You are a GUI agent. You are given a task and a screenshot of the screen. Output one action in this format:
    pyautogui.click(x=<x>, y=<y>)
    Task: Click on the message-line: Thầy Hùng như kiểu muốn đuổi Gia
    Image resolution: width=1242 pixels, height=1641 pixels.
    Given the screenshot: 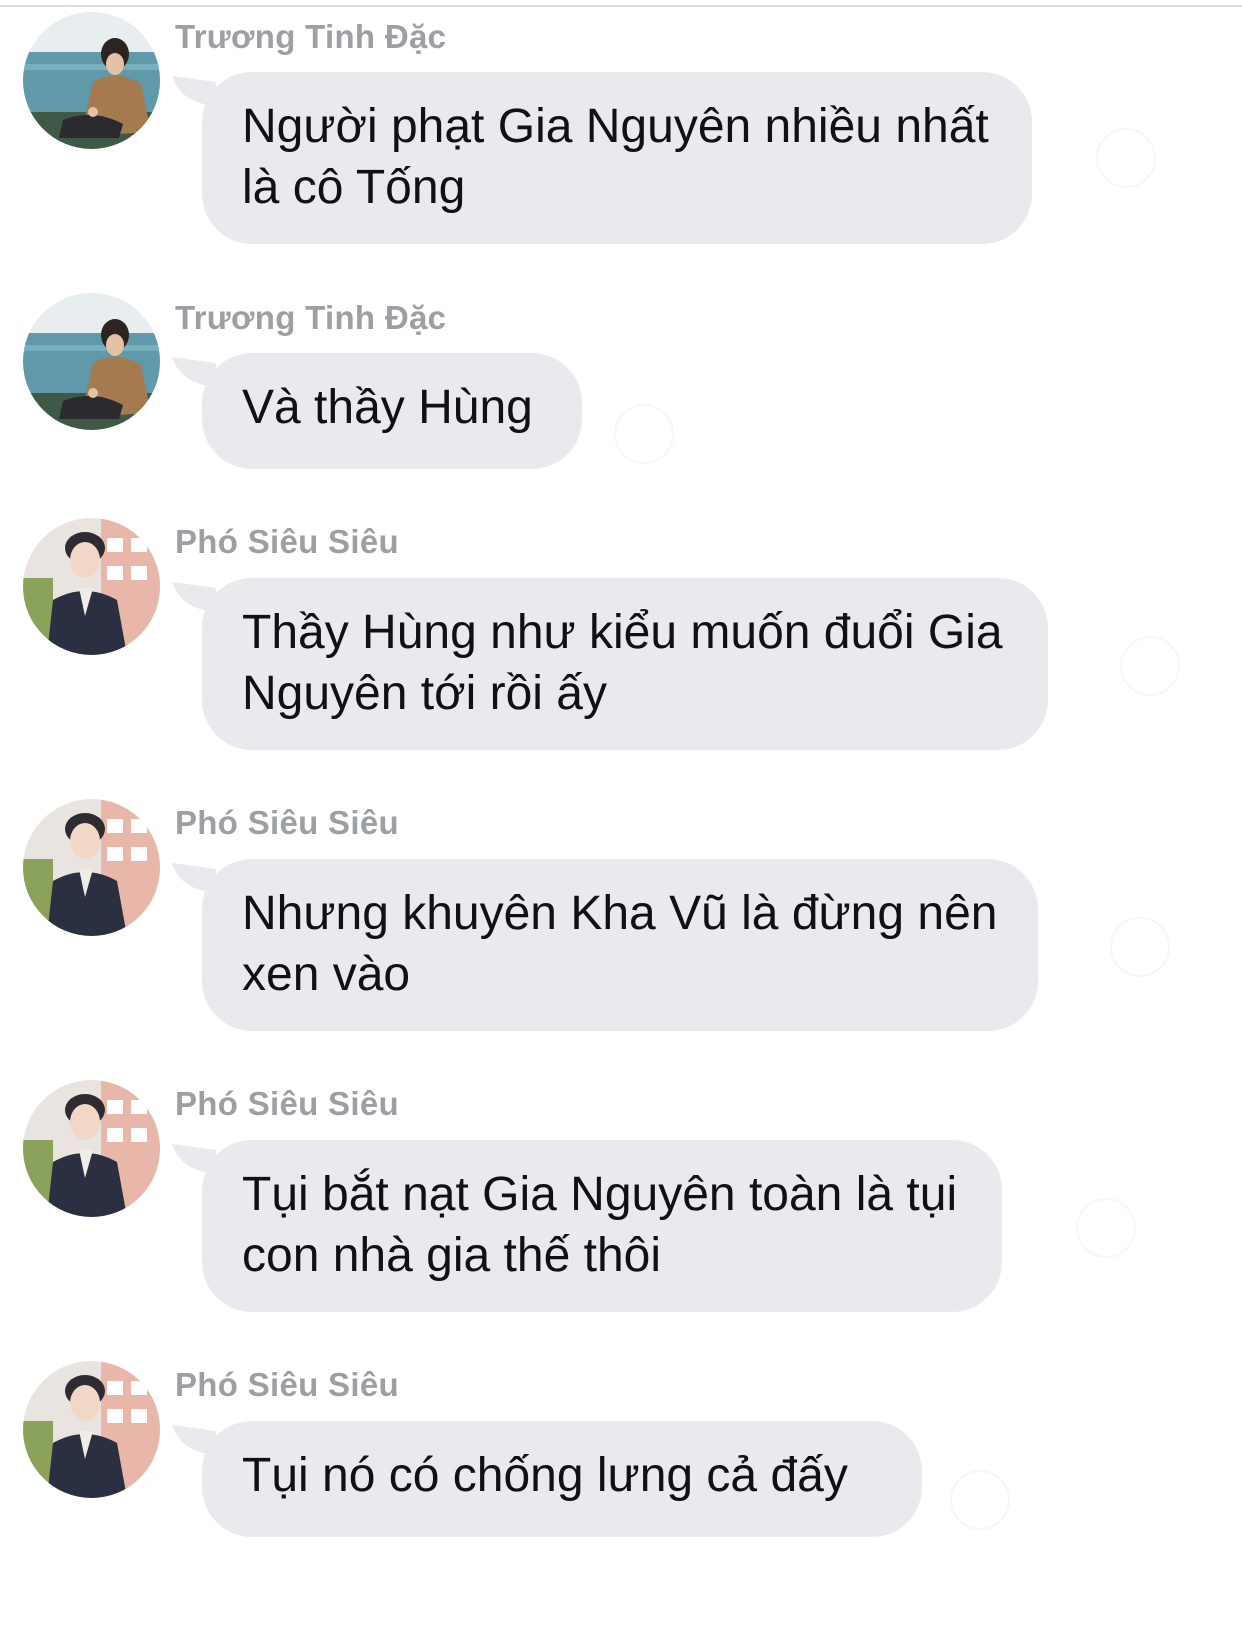 What is the action you would take?
    pyautogui.click(x=622, y=632)
    